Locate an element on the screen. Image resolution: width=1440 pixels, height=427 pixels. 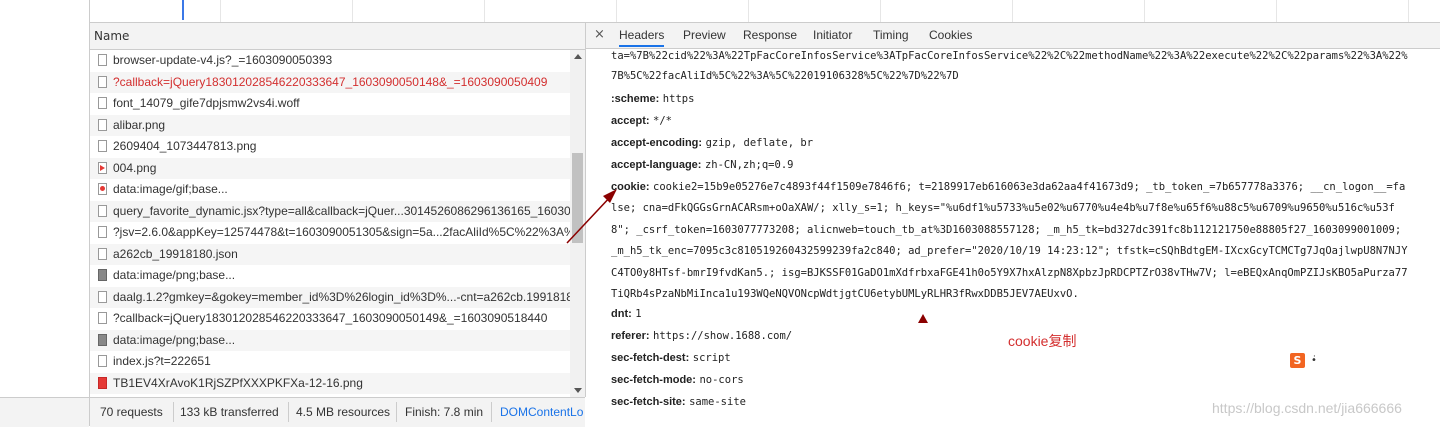
request-count: 70 requests is located at coordinates (131, 412).